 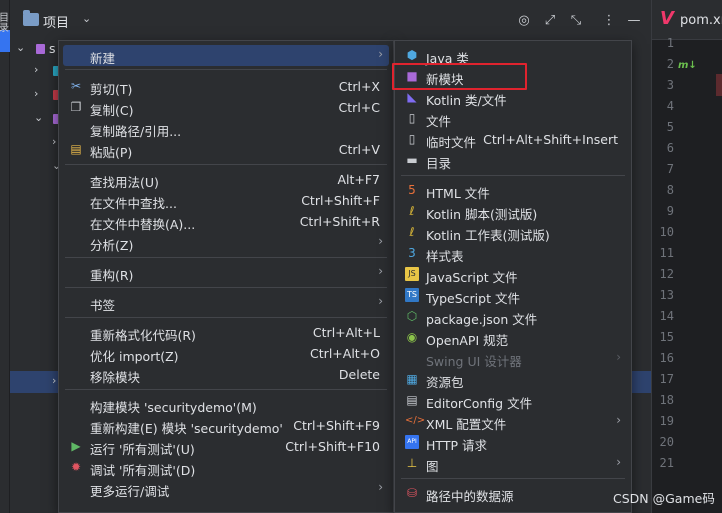 What do you see at coordinates (359, 149) in the screenshot?
I see `menu-item-shortcut: Ctrl+V` at bounding box center [359, 149].